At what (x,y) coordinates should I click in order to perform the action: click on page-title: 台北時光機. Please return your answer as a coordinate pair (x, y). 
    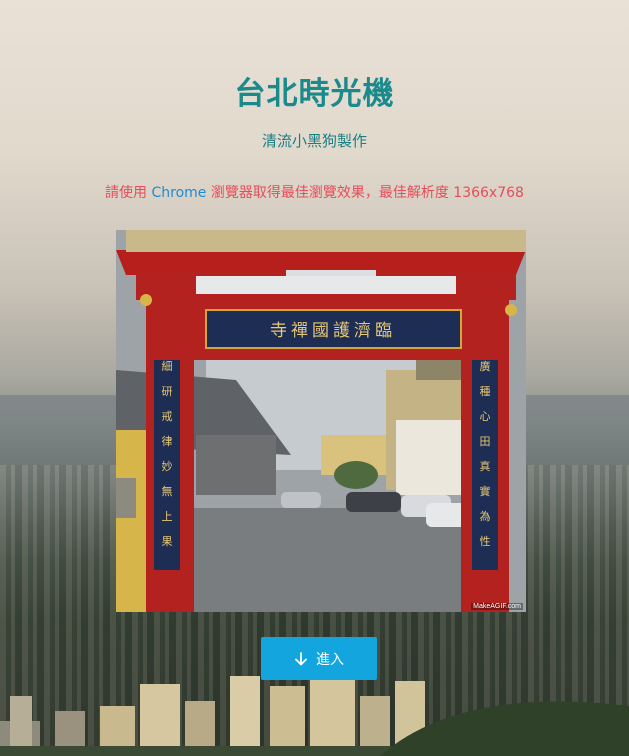
    Looking at the image, I should click on (314, 94).